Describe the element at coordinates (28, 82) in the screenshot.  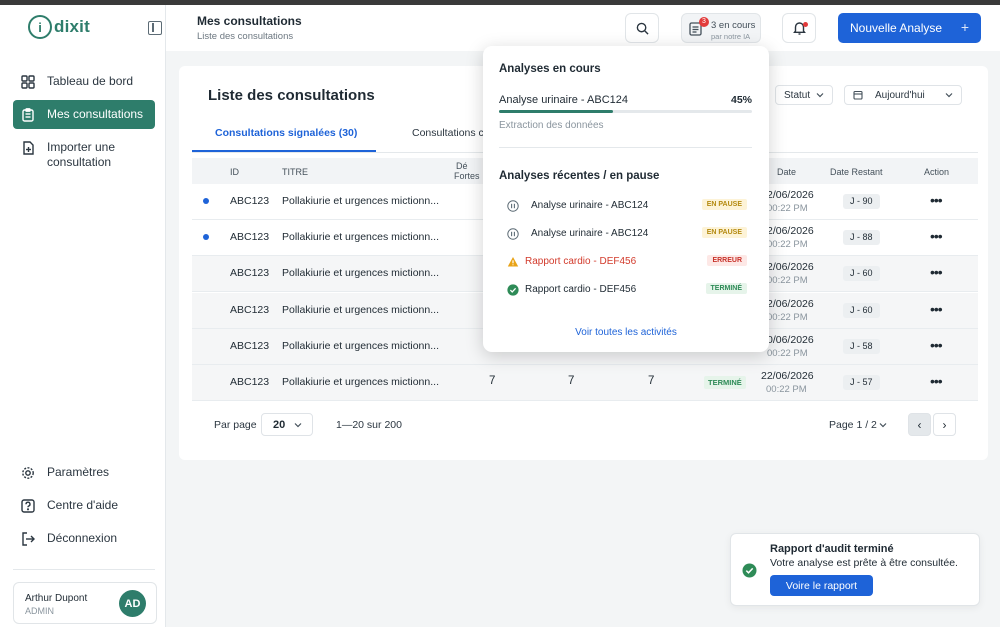
I see `grid-icon` at that location.